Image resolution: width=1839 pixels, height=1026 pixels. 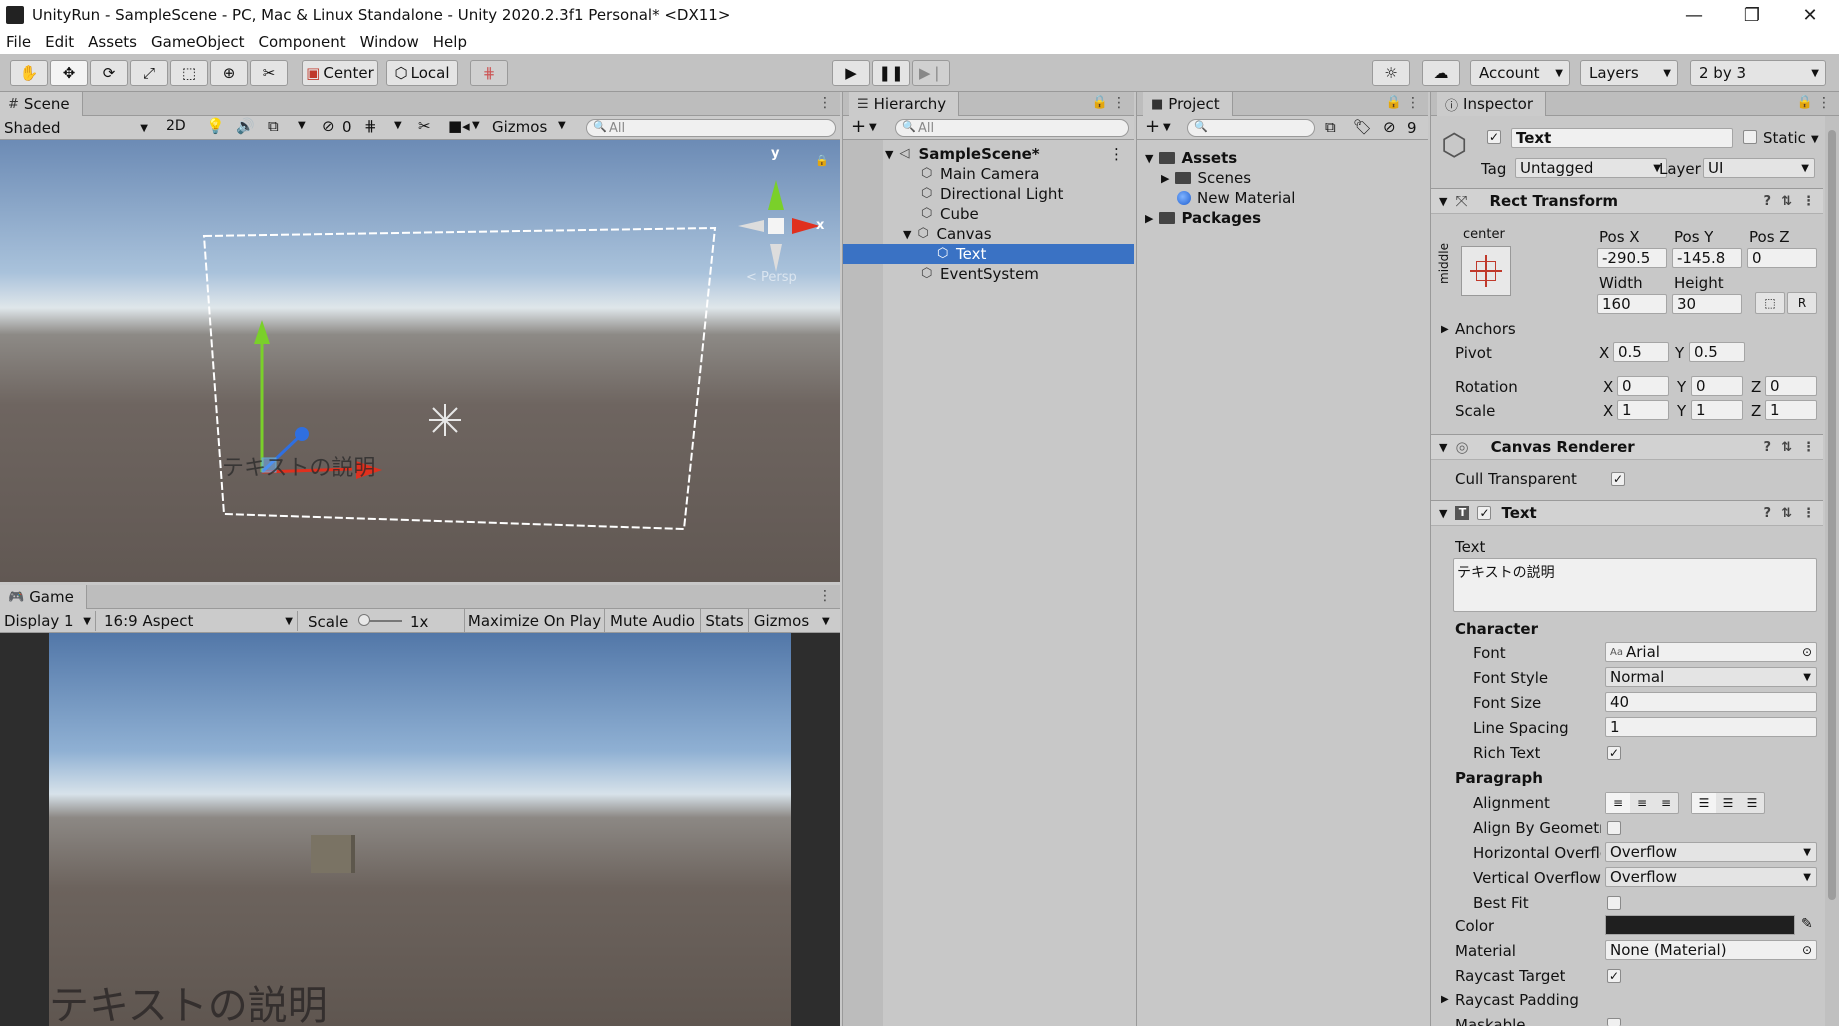 I want to click on hierarchy-item-main-camera: ⬡ Main Camera, so click(x=988, y=174).